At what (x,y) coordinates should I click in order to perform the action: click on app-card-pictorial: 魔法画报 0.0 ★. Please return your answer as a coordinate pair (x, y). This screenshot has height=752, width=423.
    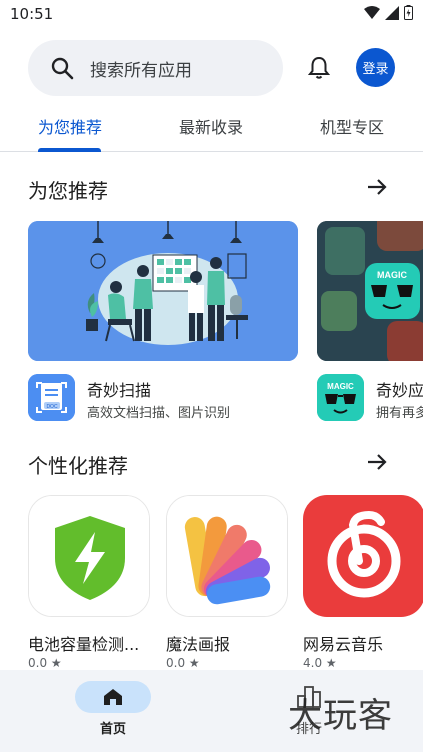
    Looking at the image, I should click on (228, 585).